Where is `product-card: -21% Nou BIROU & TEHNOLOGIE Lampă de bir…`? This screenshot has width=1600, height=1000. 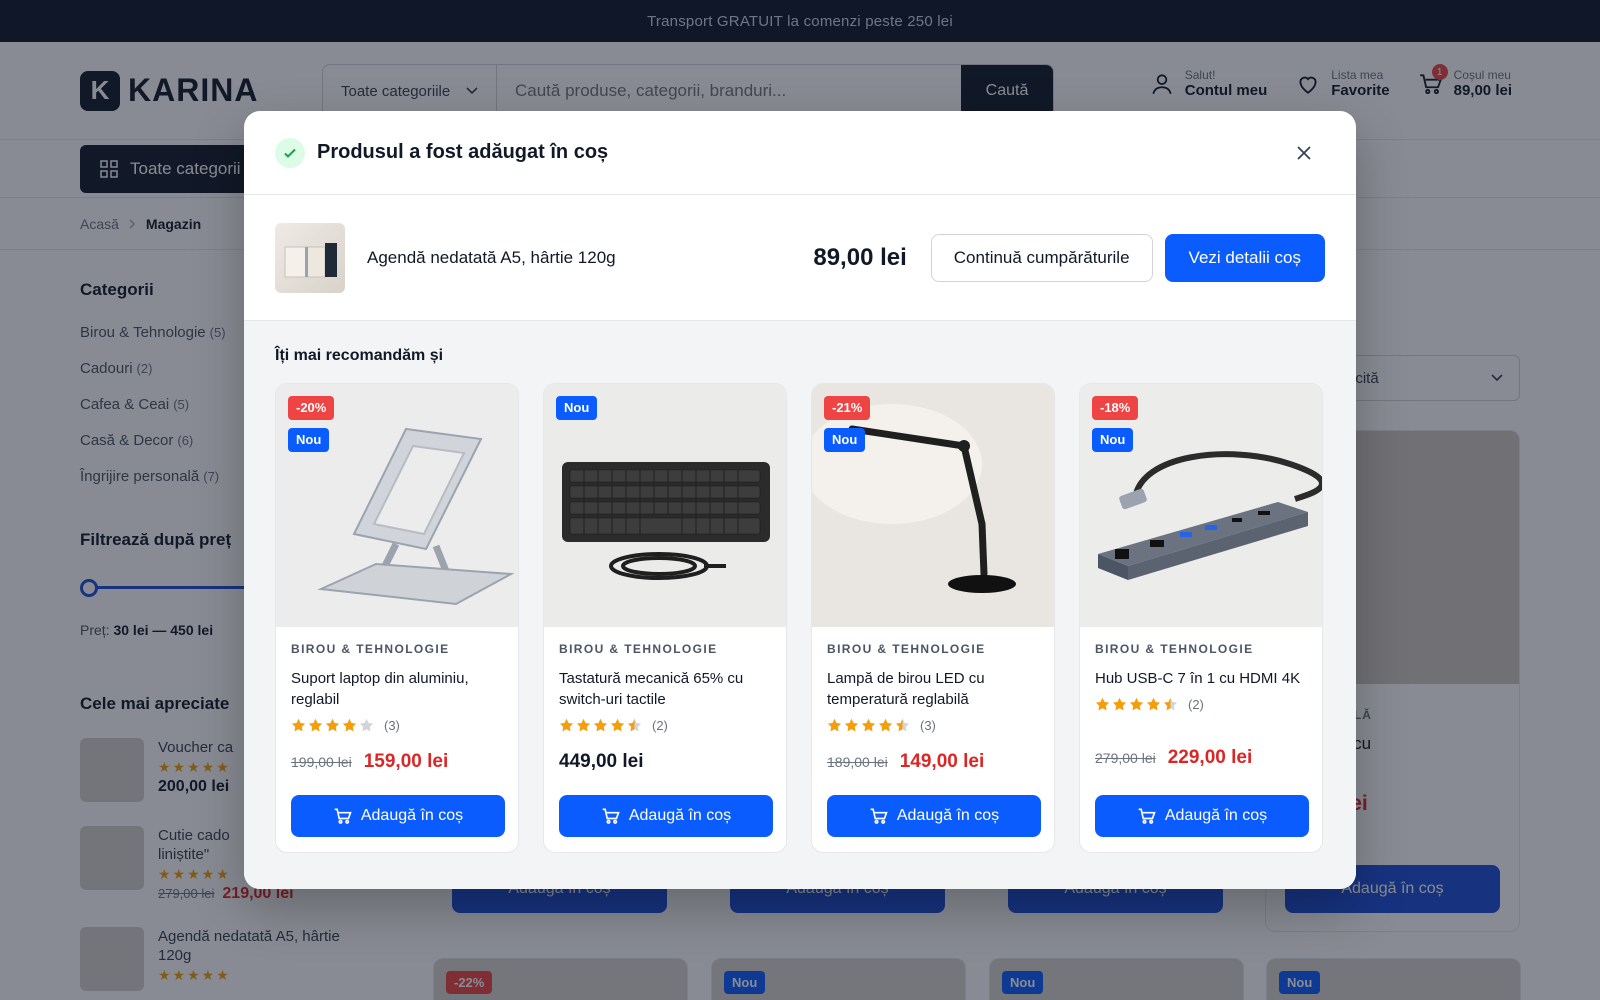 product-card: -21% Nou BIROU & TEHNOLOGIE Lampă de bir… is located at coordinates (933, 618).